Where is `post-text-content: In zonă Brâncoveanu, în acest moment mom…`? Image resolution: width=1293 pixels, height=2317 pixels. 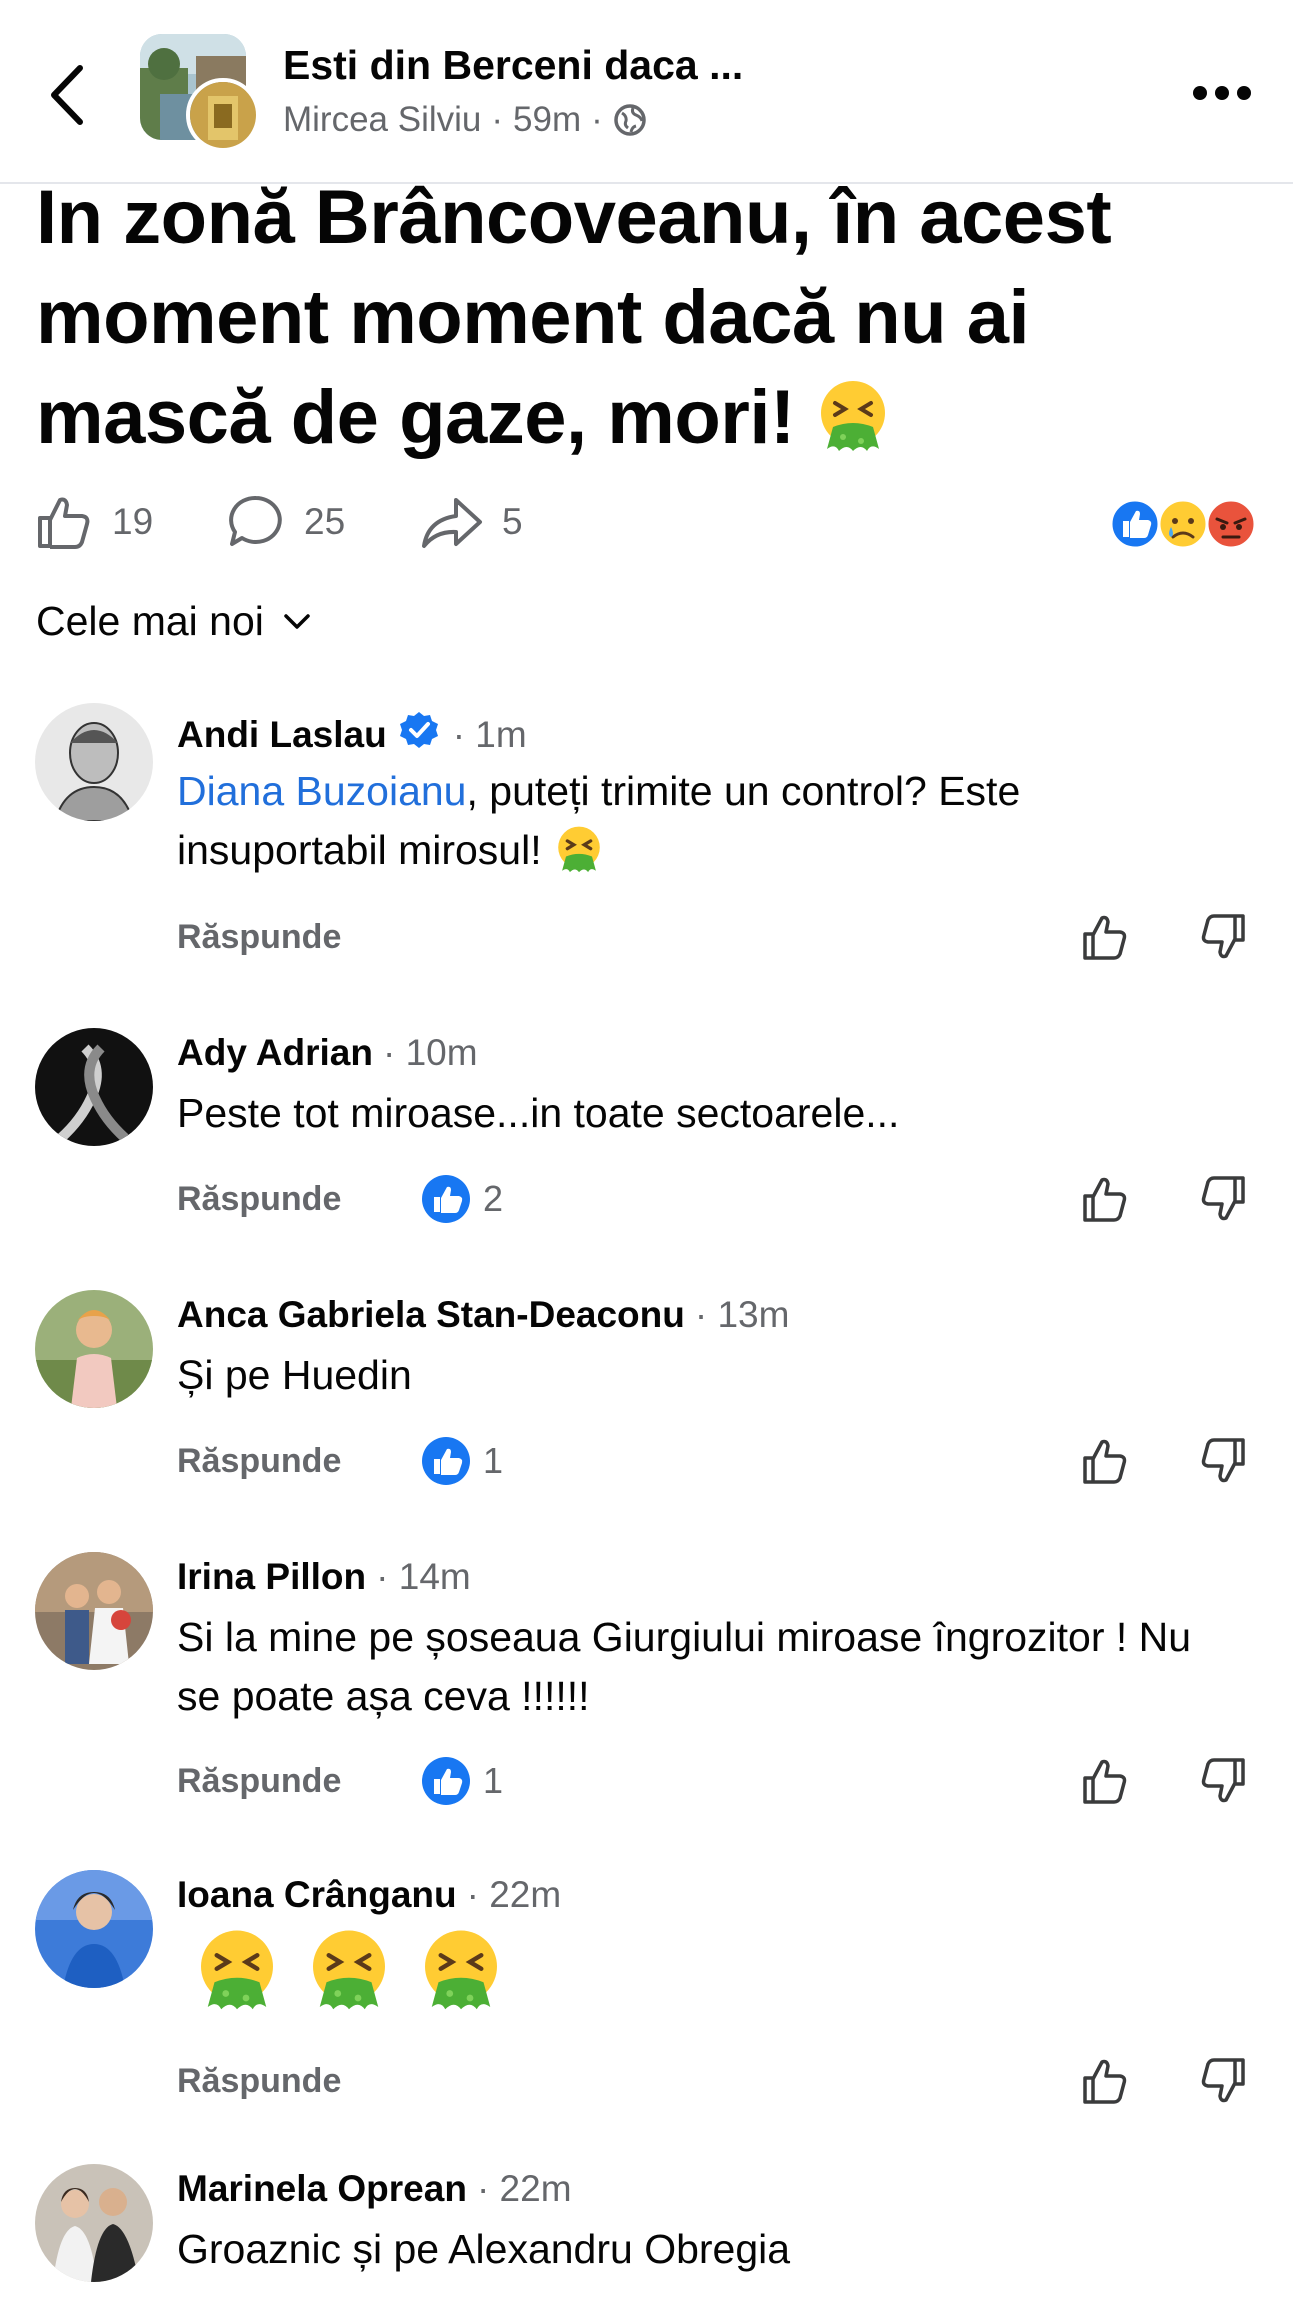 post-text-content: In zonă Brâncoveanu, în acest moment mom… is located at coordinates (574, 317).